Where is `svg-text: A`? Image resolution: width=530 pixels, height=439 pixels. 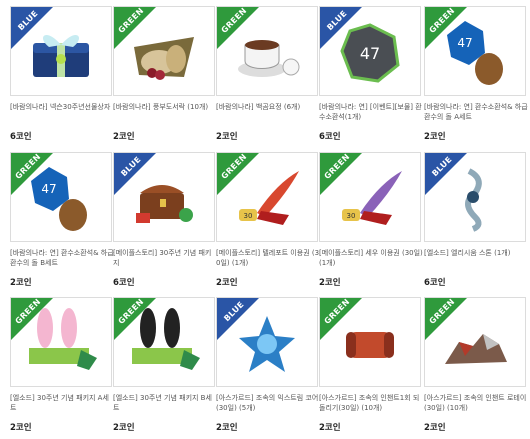
svg-text: A is located at coordinates (514, 87).